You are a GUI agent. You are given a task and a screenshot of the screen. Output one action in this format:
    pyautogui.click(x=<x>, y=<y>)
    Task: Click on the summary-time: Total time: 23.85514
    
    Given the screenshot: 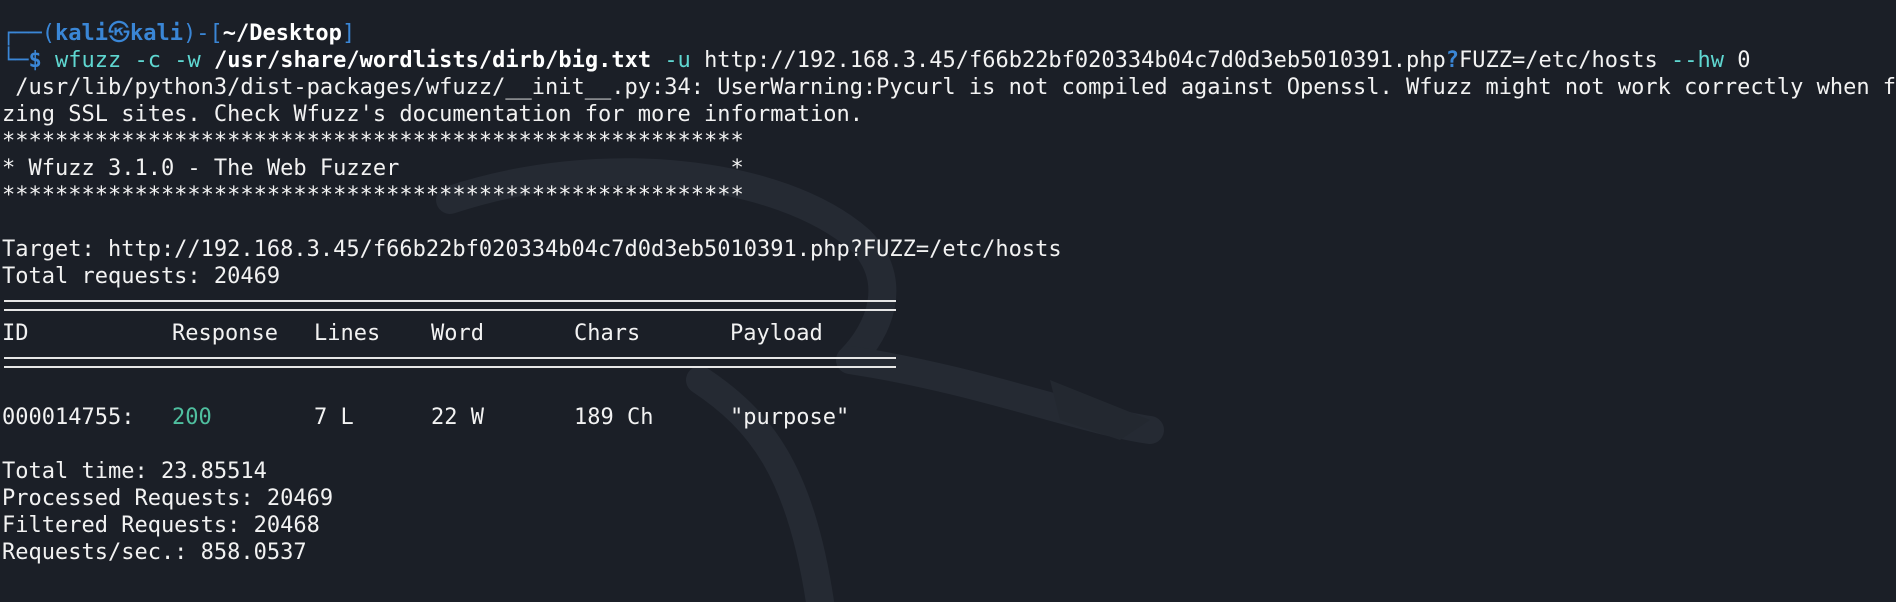 What is the action you would take?
    pyautogui.click(x=134, y=471)
    